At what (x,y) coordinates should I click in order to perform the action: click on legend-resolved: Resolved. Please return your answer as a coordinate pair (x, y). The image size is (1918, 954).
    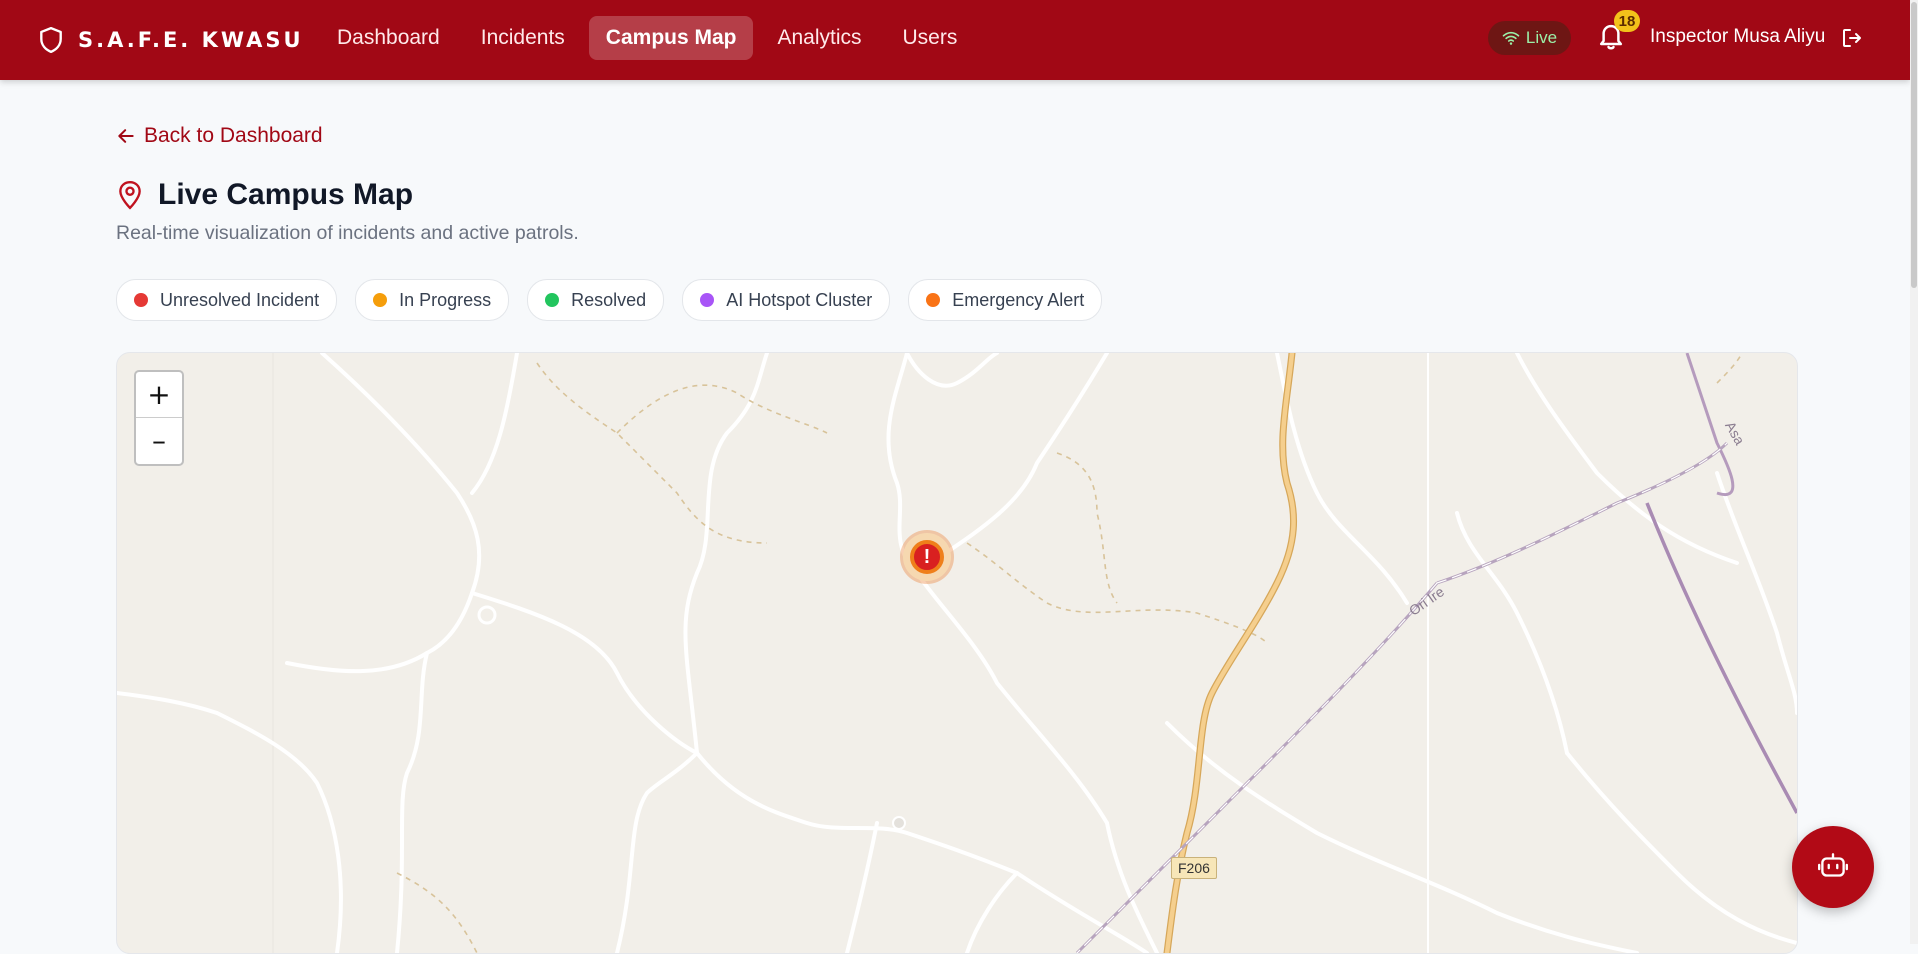
    Looking at the image, I should click on (596, 300).